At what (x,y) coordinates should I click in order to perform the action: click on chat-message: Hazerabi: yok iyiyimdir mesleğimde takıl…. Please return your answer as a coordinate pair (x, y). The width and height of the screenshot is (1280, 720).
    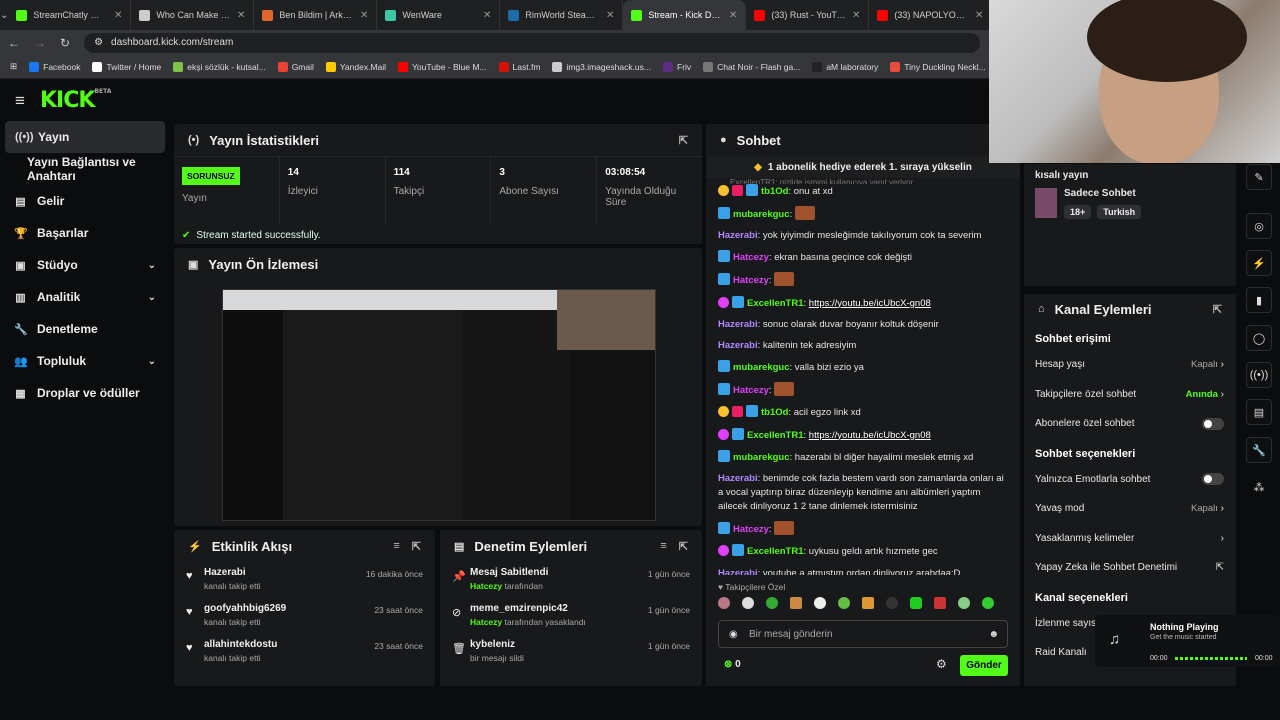
    Looking at the image, I should click on (863, 235).